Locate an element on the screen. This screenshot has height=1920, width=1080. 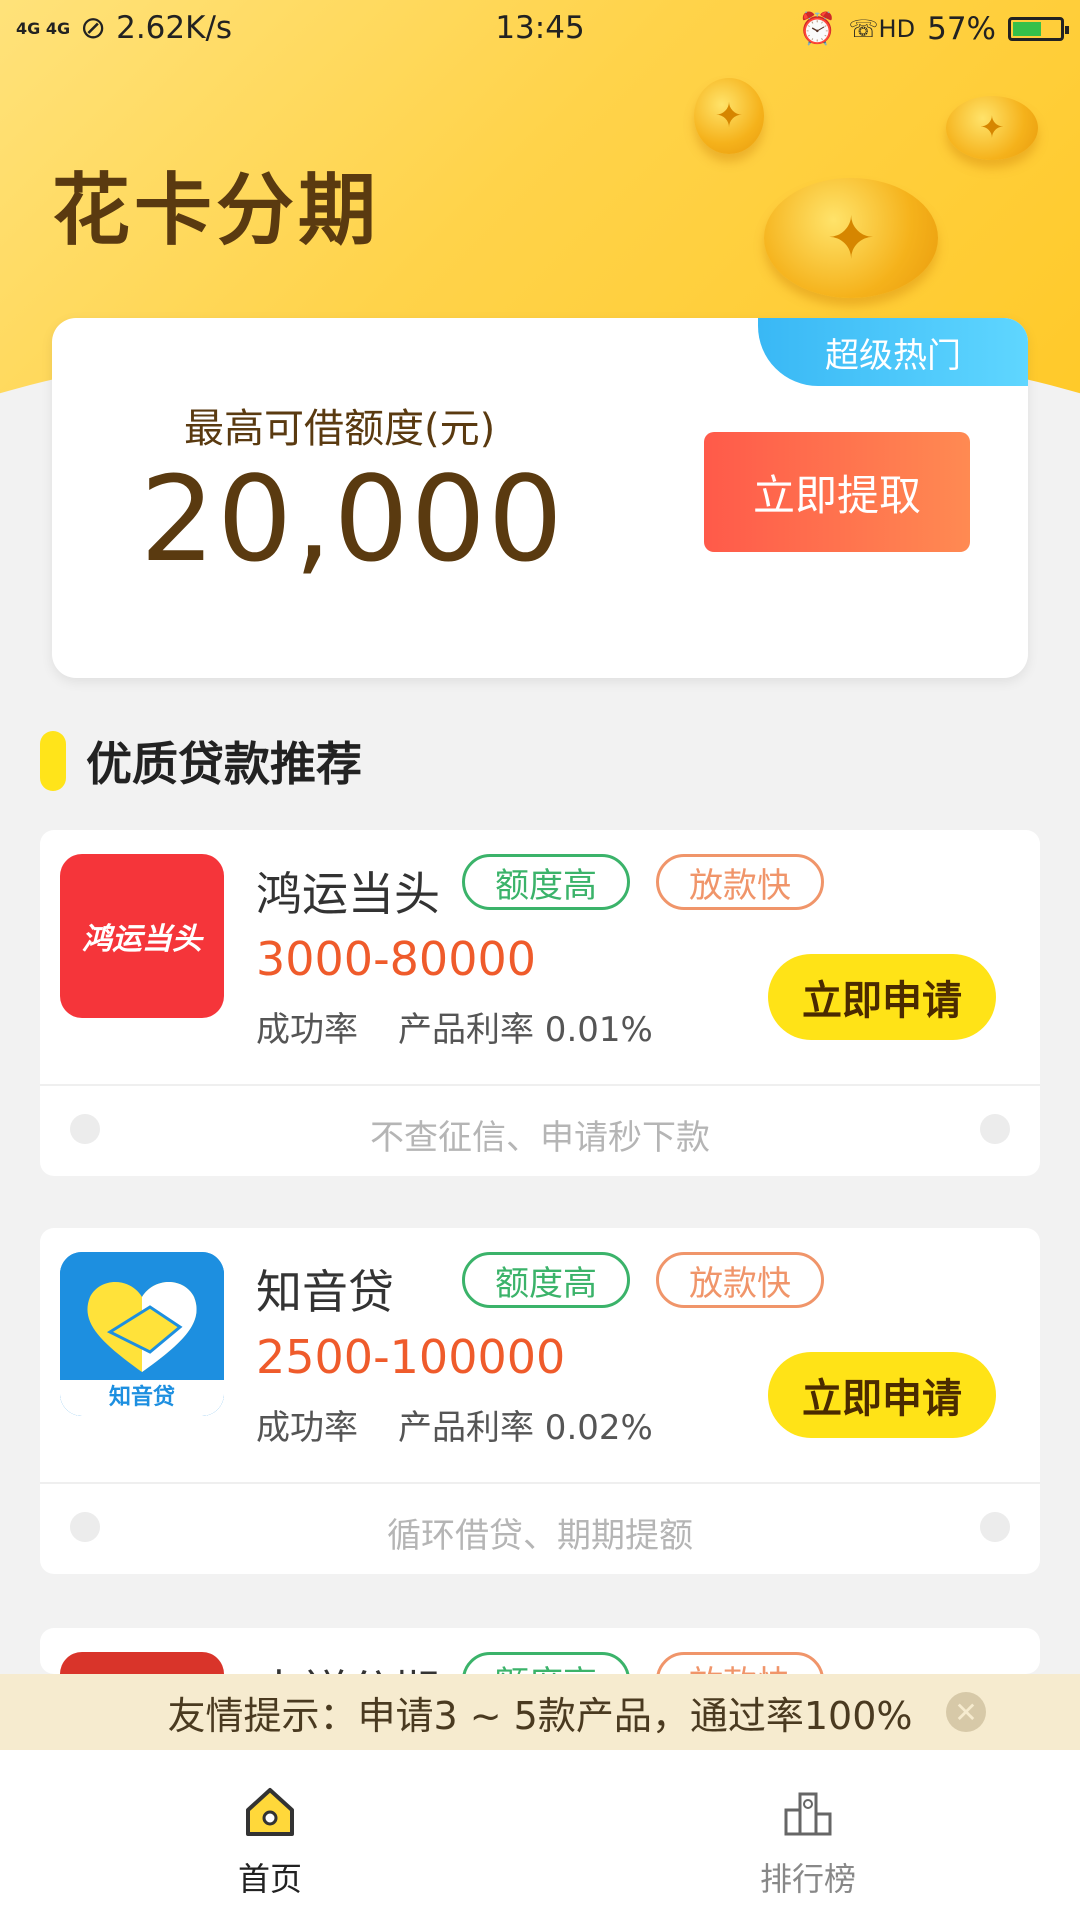
battery-percent: 57% is located at coordinates (961, 28).